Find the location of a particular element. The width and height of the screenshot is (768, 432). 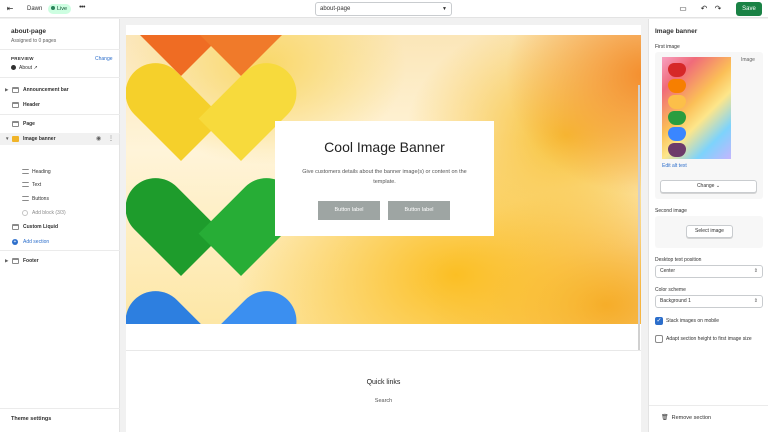

heart-thumb-orange is located at coordinates (677, 86).